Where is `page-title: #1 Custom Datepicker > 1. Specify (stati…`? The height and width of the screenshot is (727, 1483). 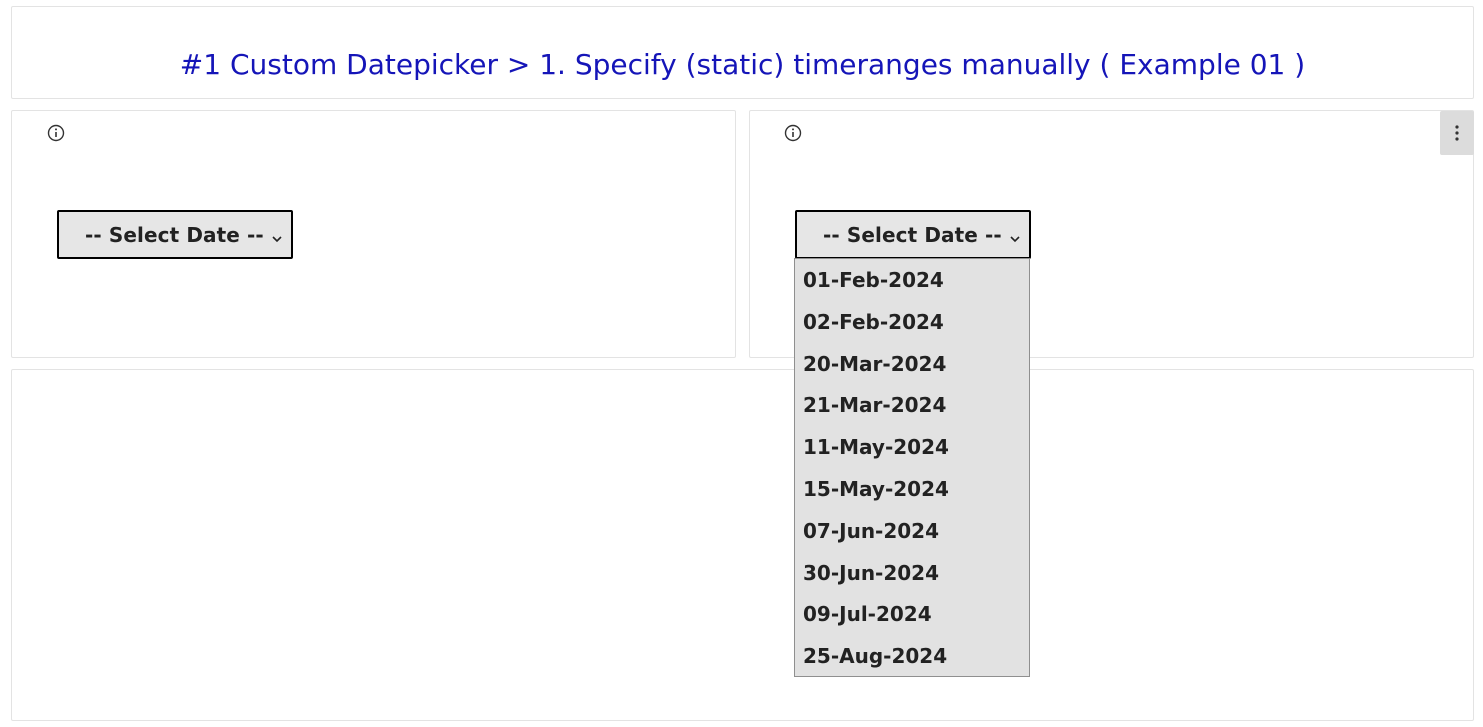
page-title: #1 Custom Datepicker > 1. Specify (stati… is located at coordinates (742, 64).